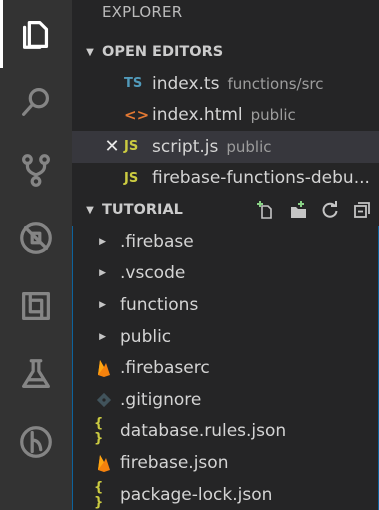  What do you see at coordinates (225, 305) in the screenshot?
I see `folder-item: ▶ functions` at bounding box center [225, 305].